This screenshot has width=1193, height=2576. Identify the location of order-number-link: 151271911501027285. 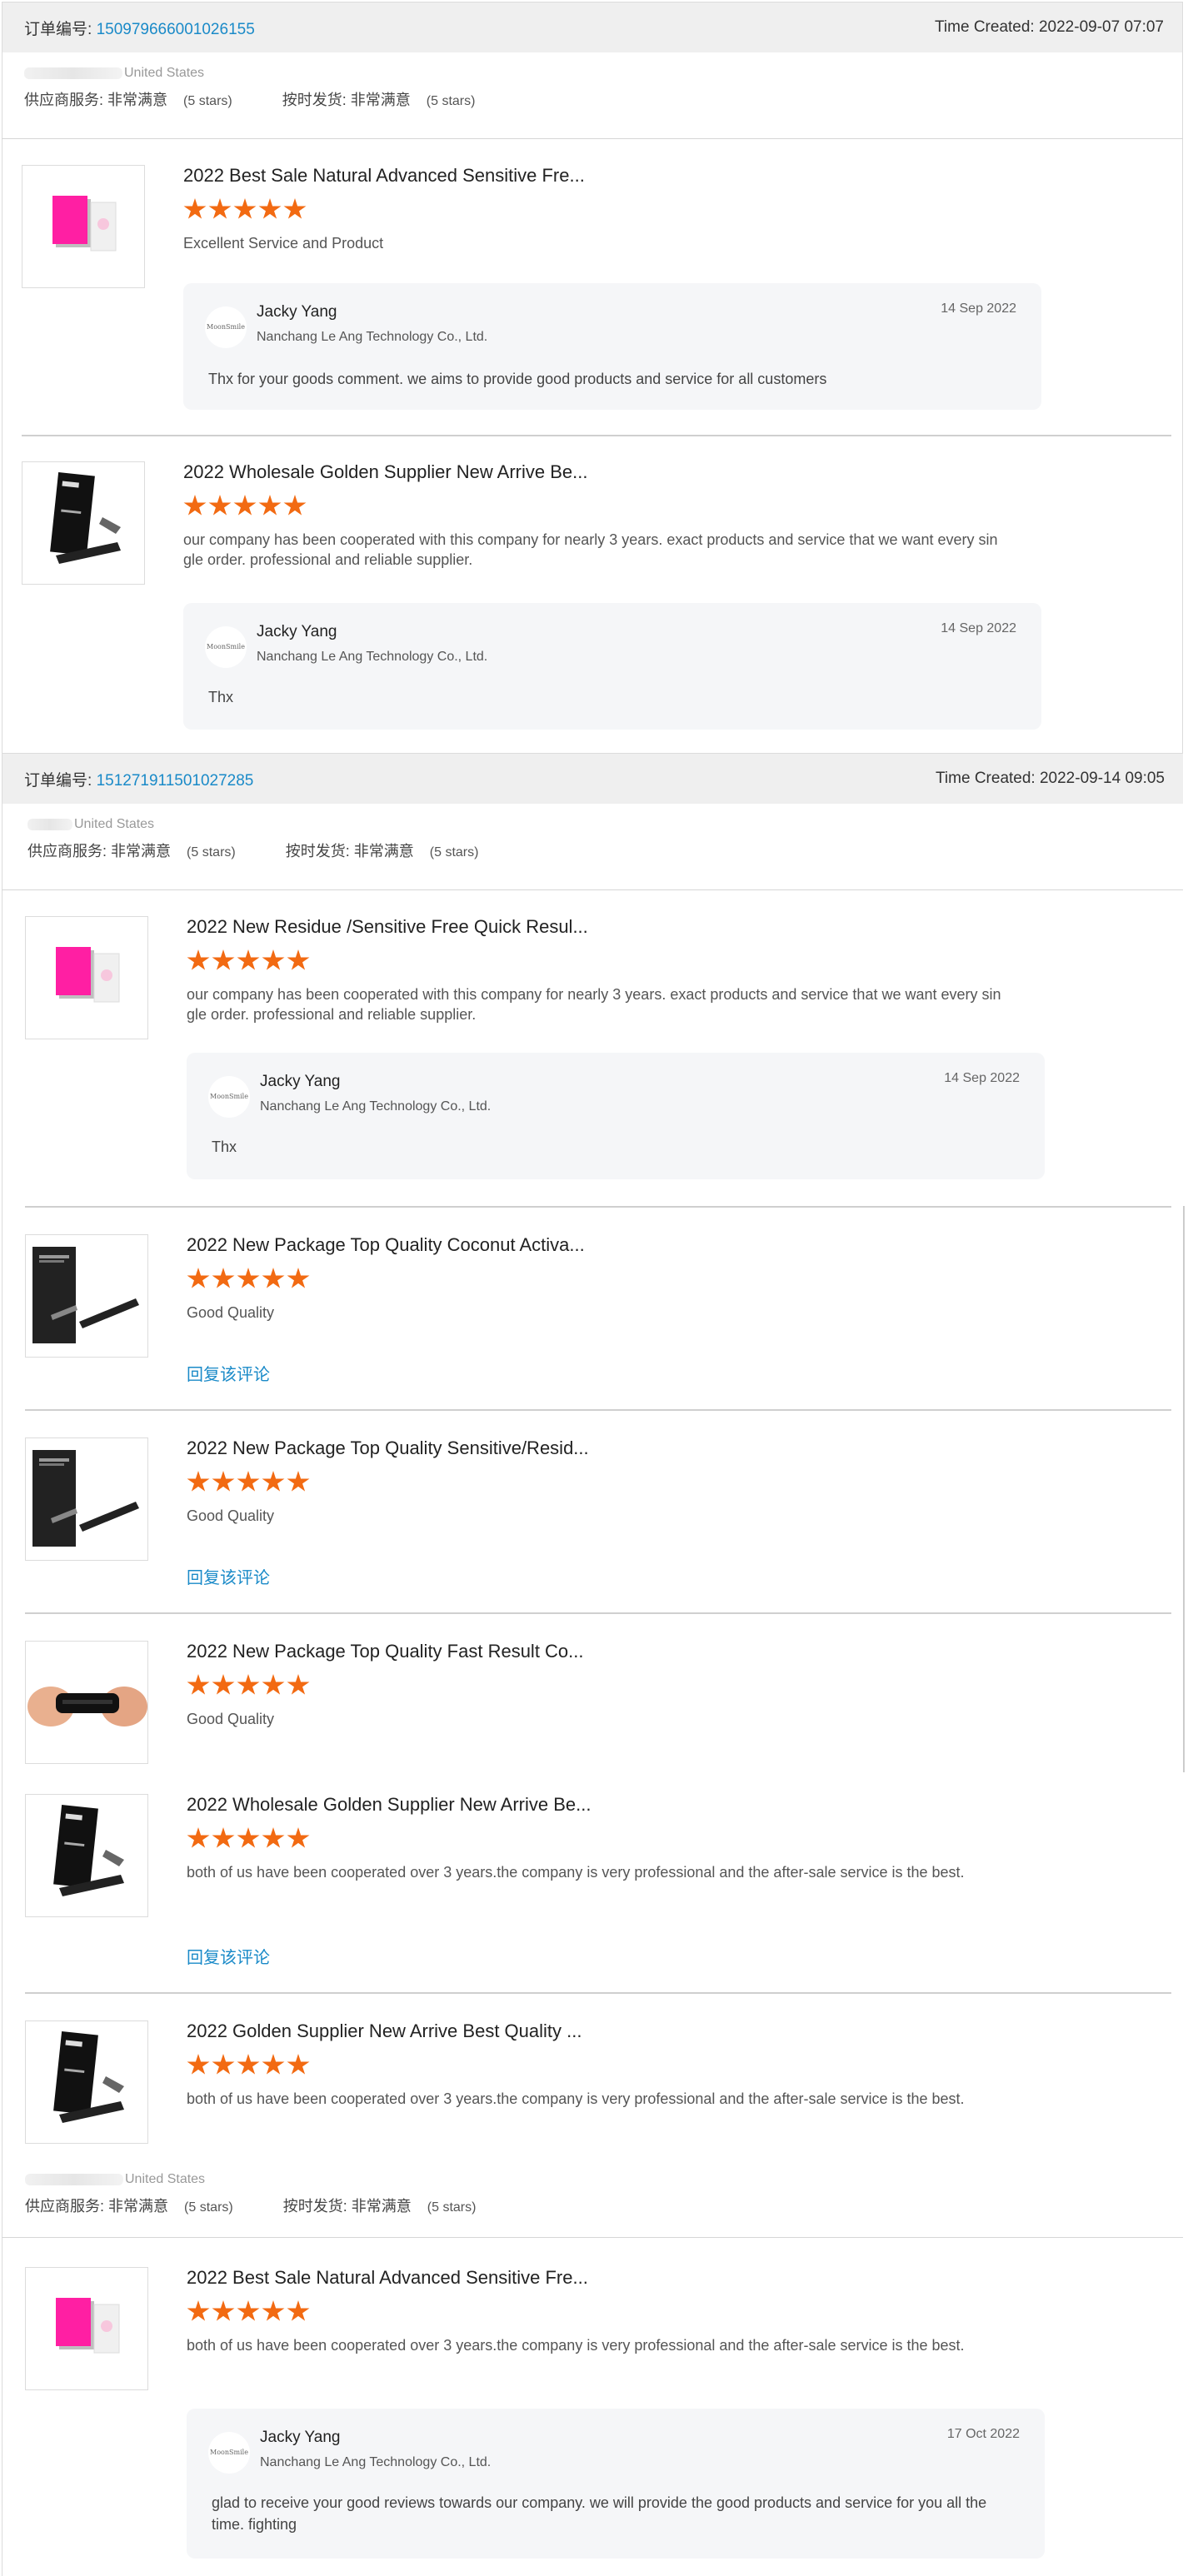
(175, 781).